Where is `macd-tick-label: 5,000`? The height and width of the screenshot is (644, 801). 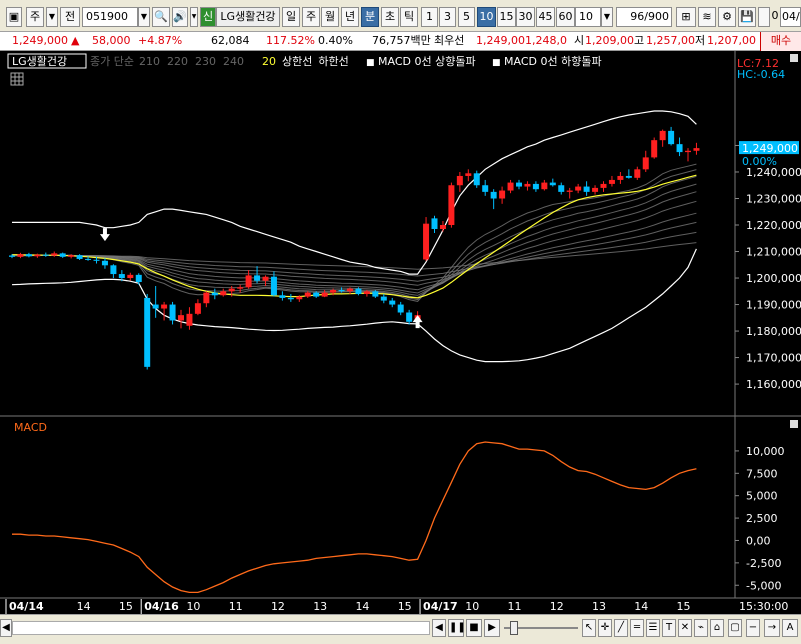
macd-tick-label: 5,000 is located at coordinates (762, 496).